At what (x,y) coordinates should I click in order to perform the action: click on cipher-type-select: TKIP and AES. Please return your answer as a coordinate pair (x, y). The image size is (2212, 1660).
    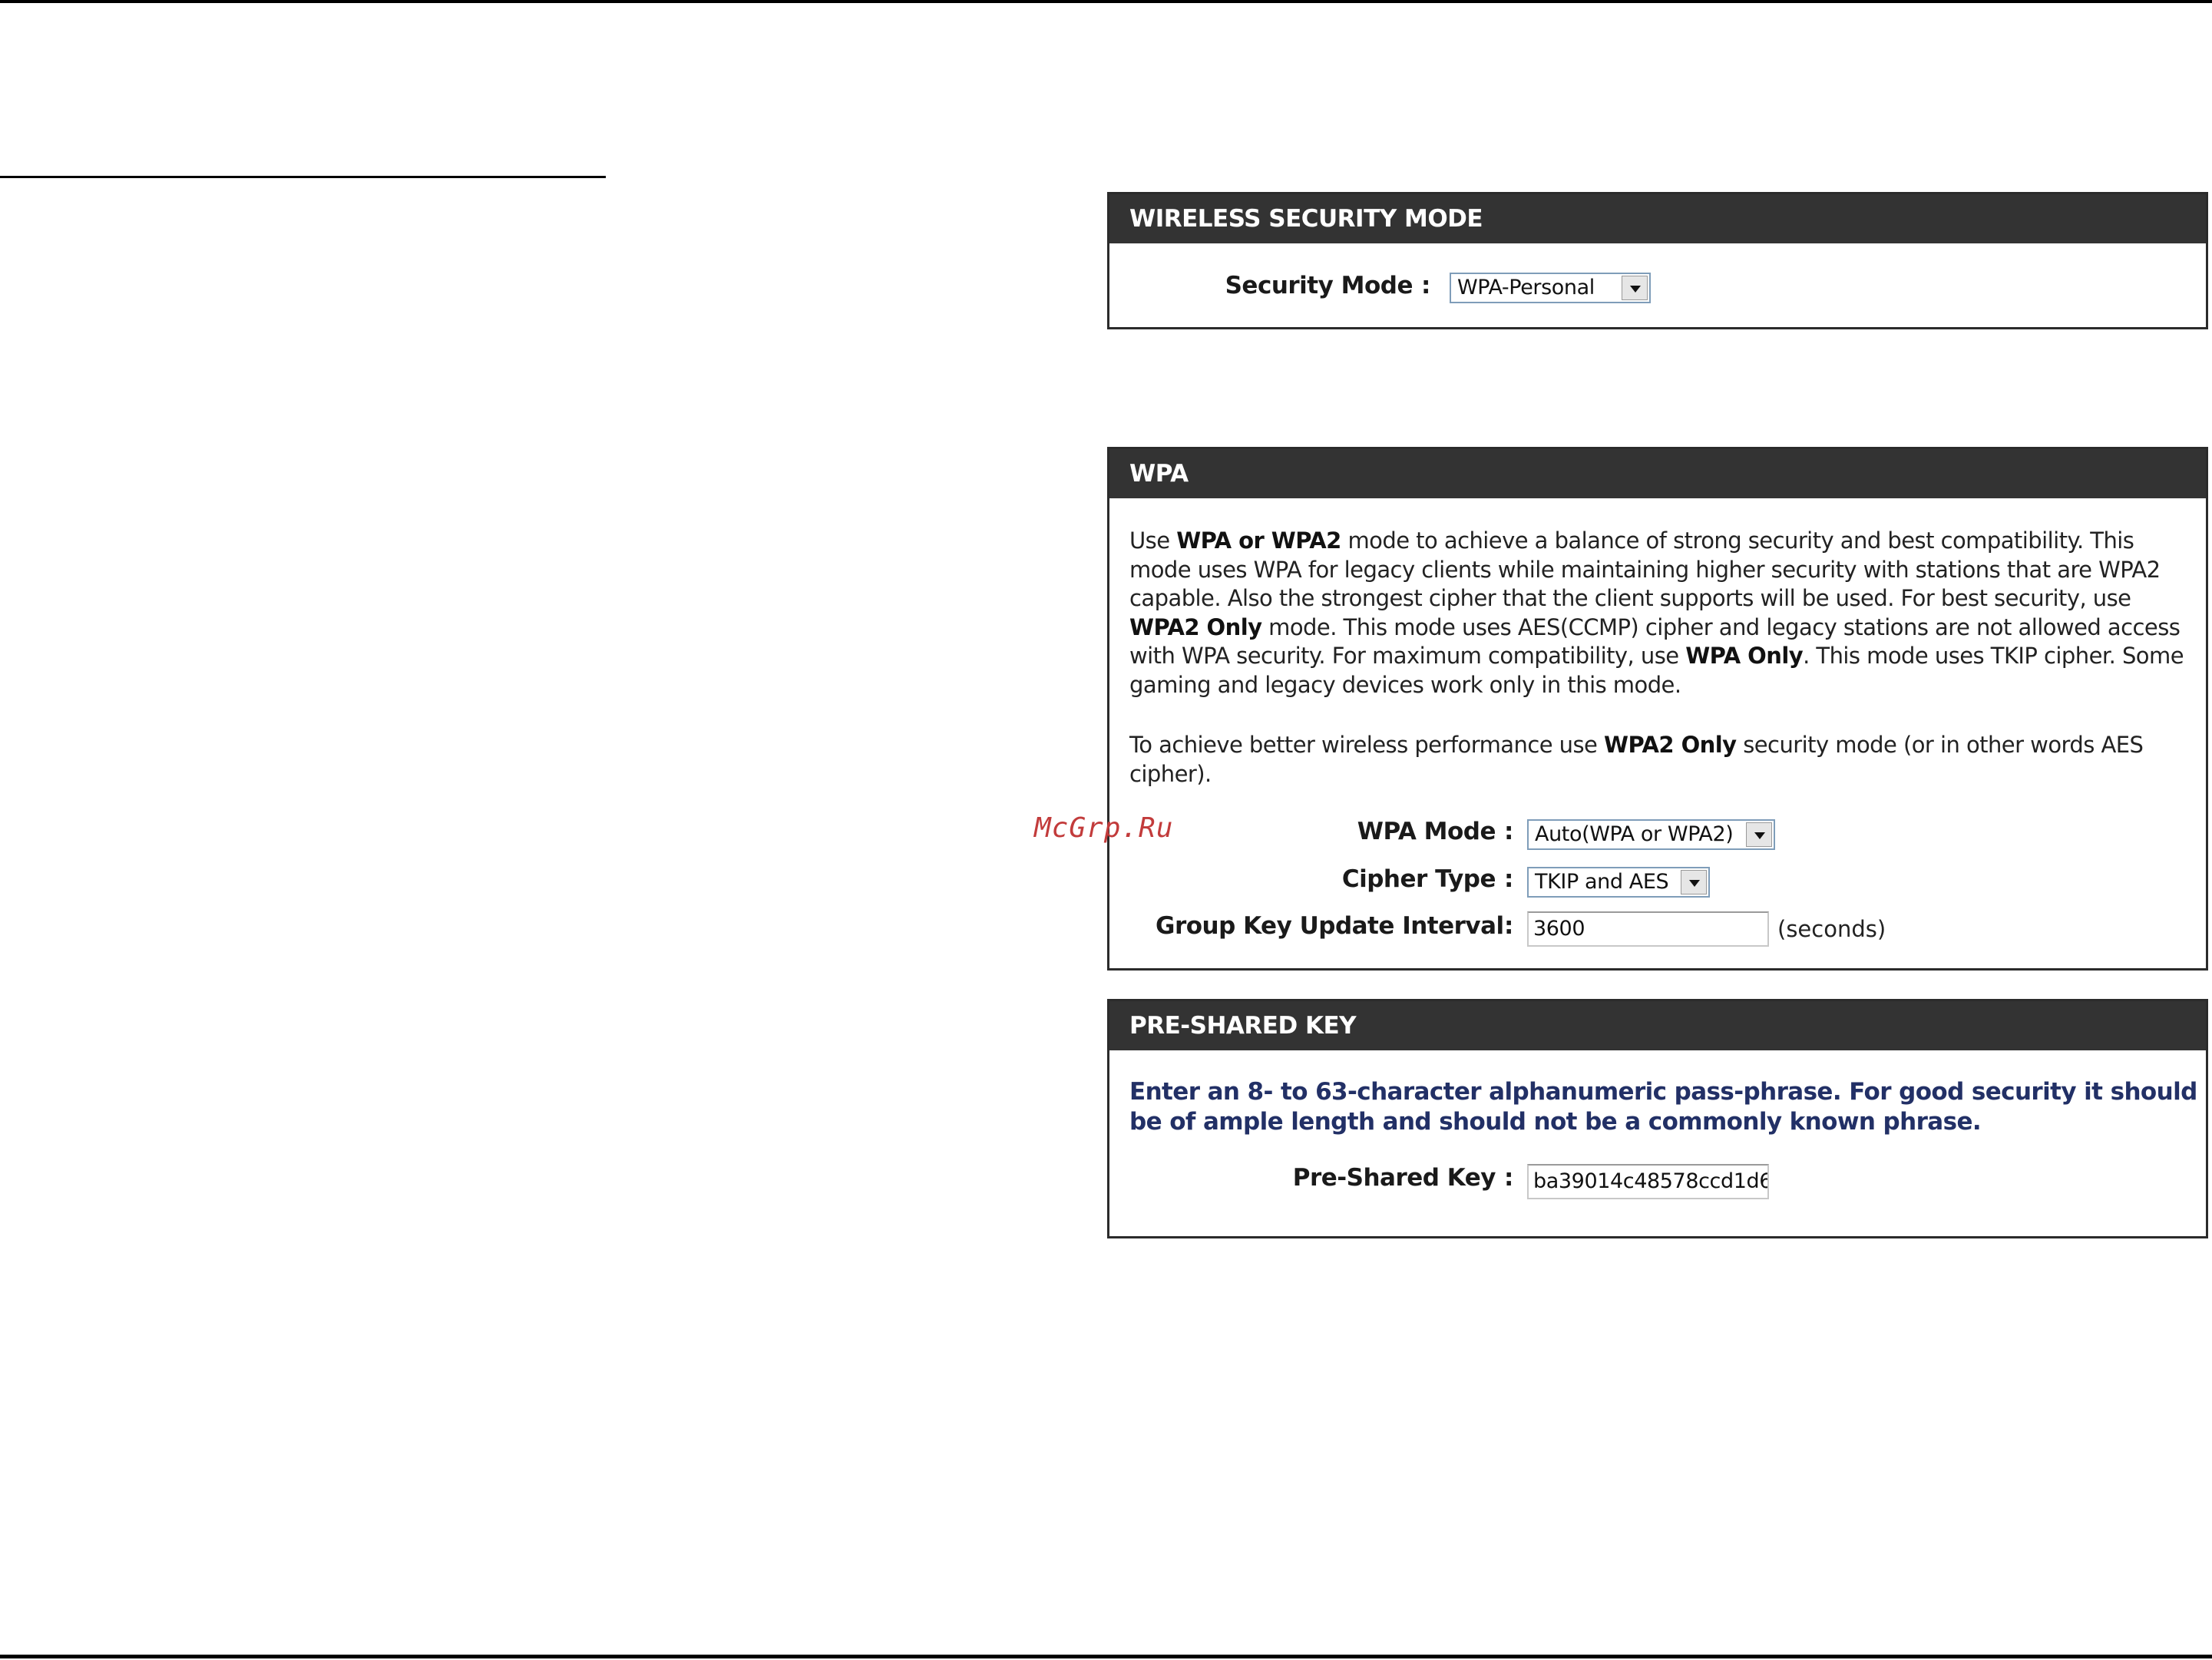
    Looking at the image, I should click on (1619, 882).